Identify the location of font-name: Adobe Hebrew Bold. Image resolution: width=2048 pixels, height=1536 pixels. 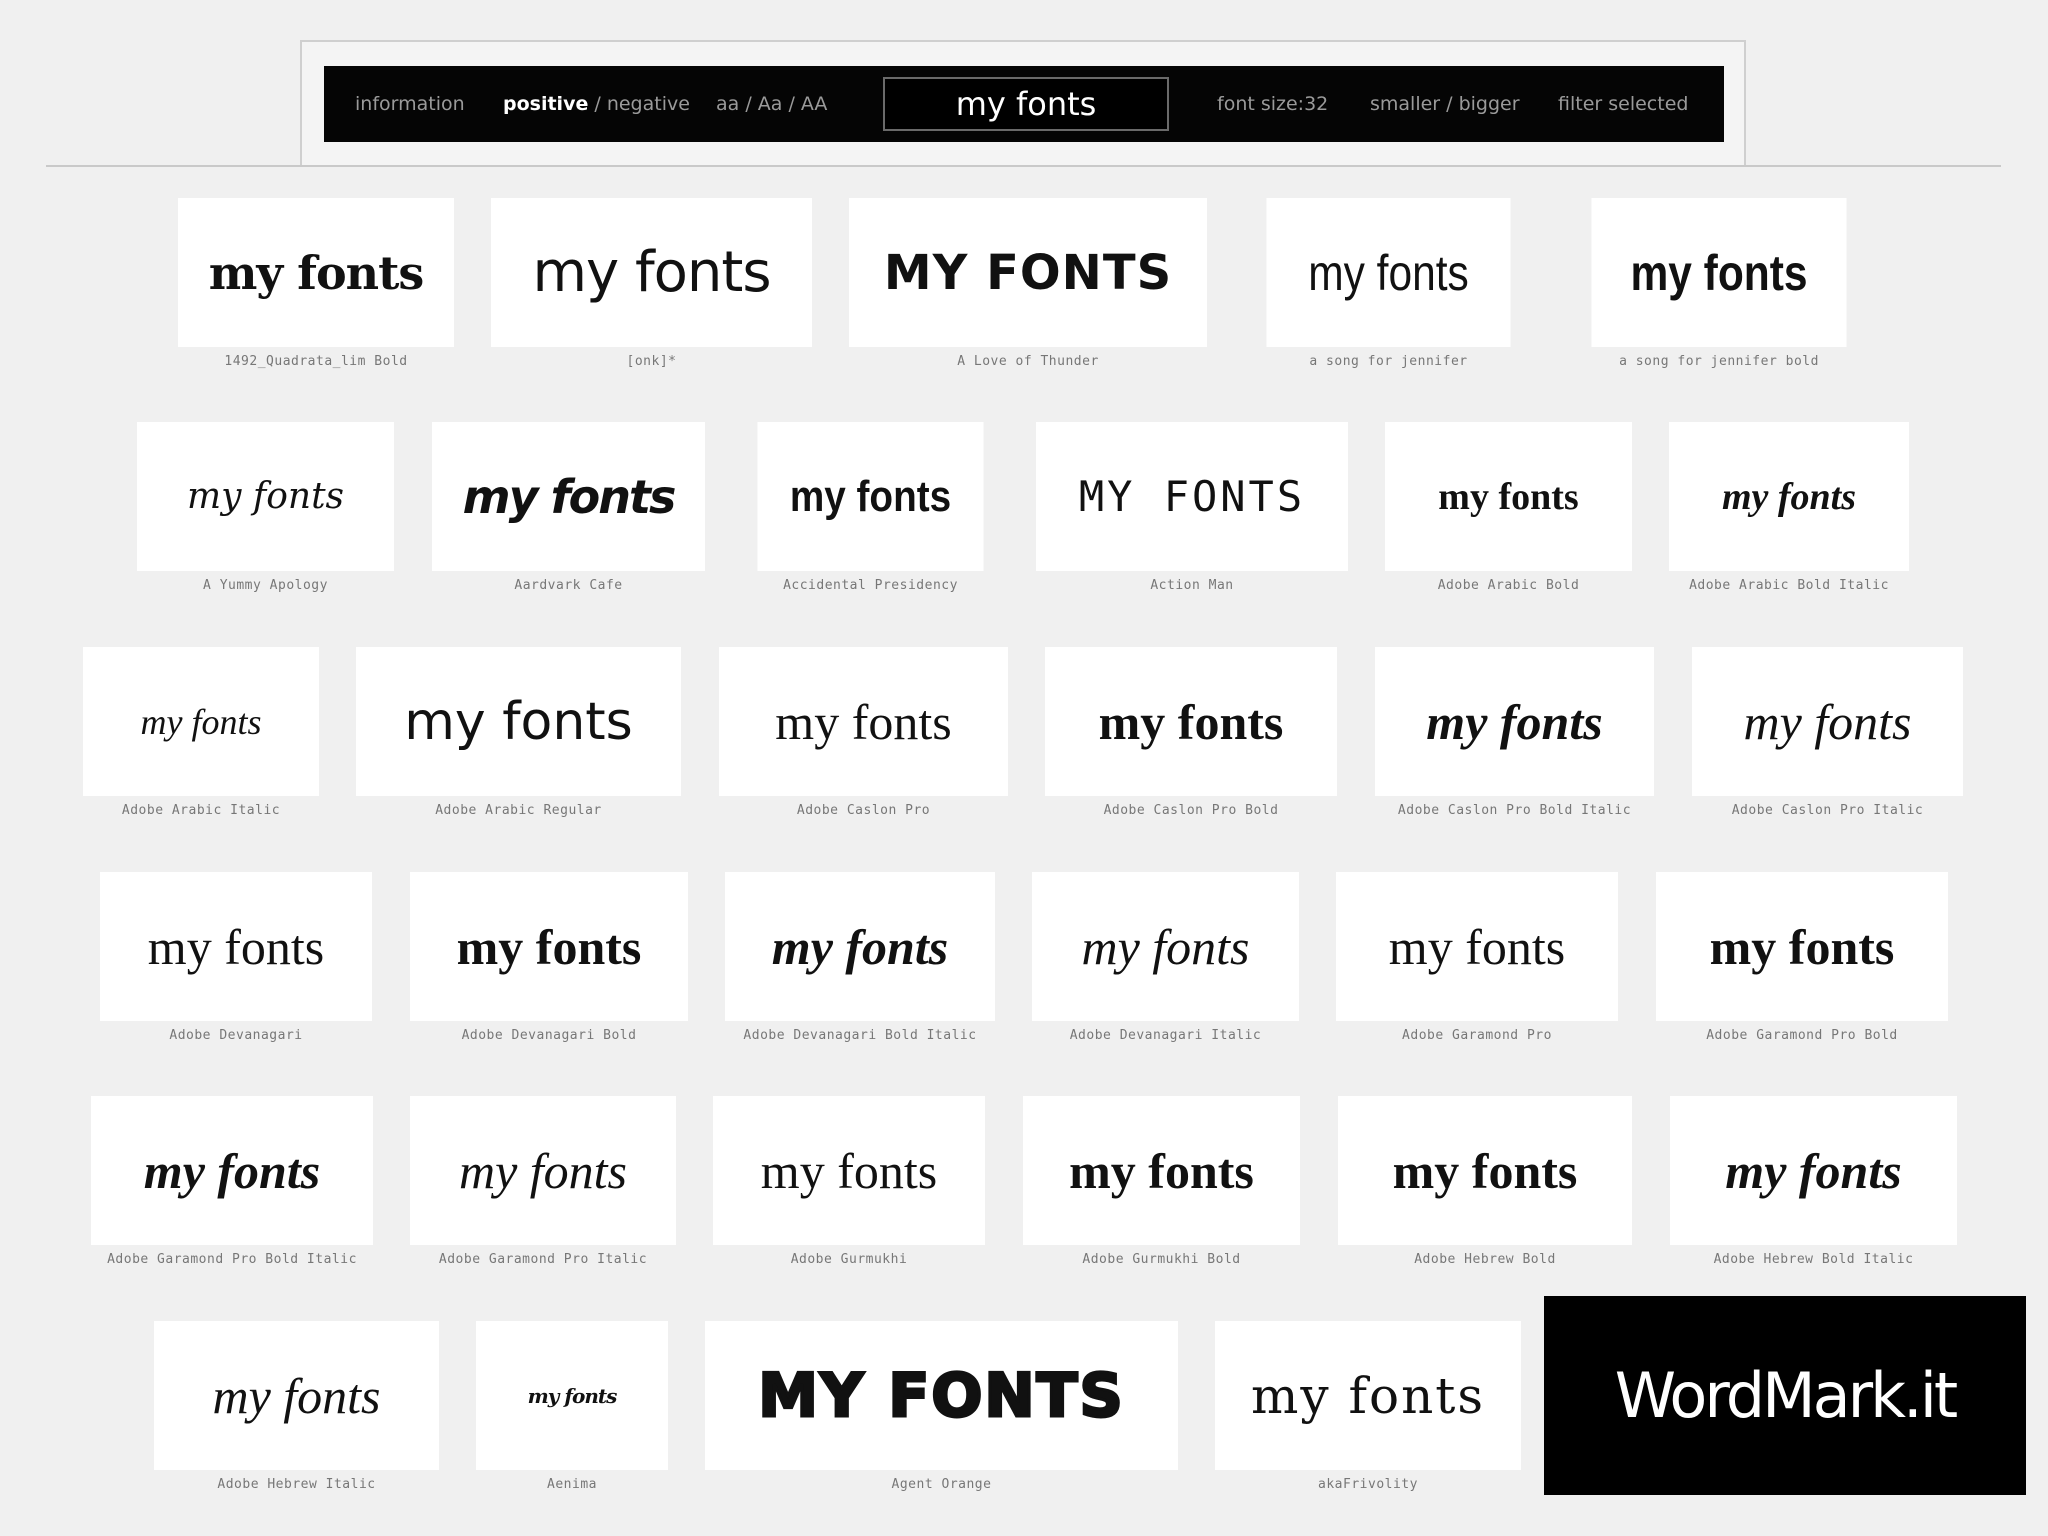
(1485, 1259).